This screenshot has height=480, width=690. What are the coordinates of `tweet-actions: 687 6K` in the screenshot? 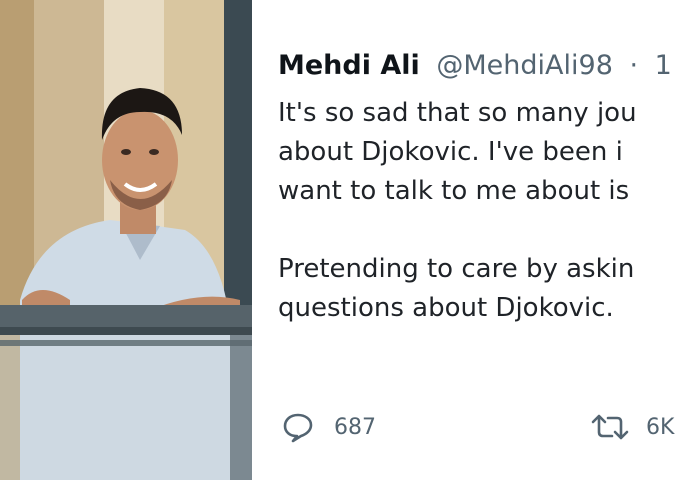 It's located at (484, 427).